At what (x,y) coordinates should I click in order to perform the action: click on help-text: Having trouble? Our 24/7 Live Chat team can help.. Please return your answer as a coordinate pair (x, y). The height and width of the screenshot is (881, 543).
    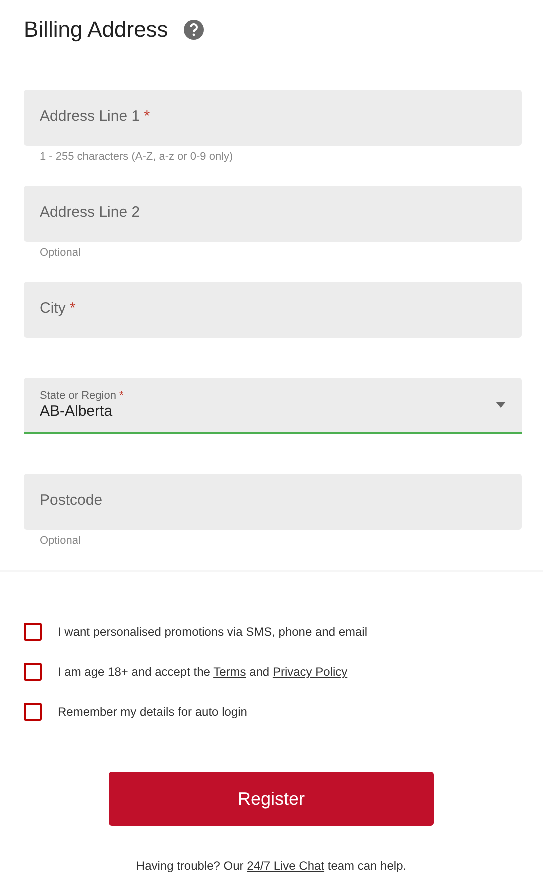
    Looking at the image, I should click on (271, 866).